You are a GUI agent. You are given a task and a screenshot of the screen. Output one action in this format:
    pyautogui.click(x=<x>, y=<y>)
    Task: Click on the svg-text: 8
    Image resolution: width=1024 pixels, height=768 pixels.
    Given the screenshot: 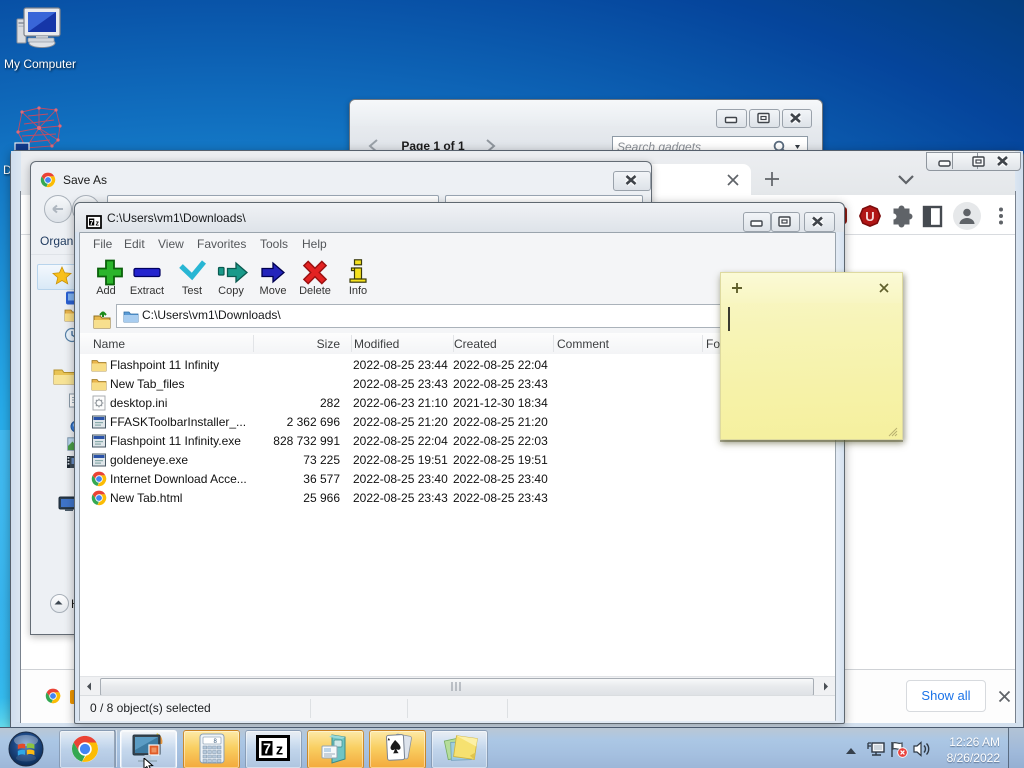 What is the action you would take?
    pyautogui.click(x=215, y=741)
    